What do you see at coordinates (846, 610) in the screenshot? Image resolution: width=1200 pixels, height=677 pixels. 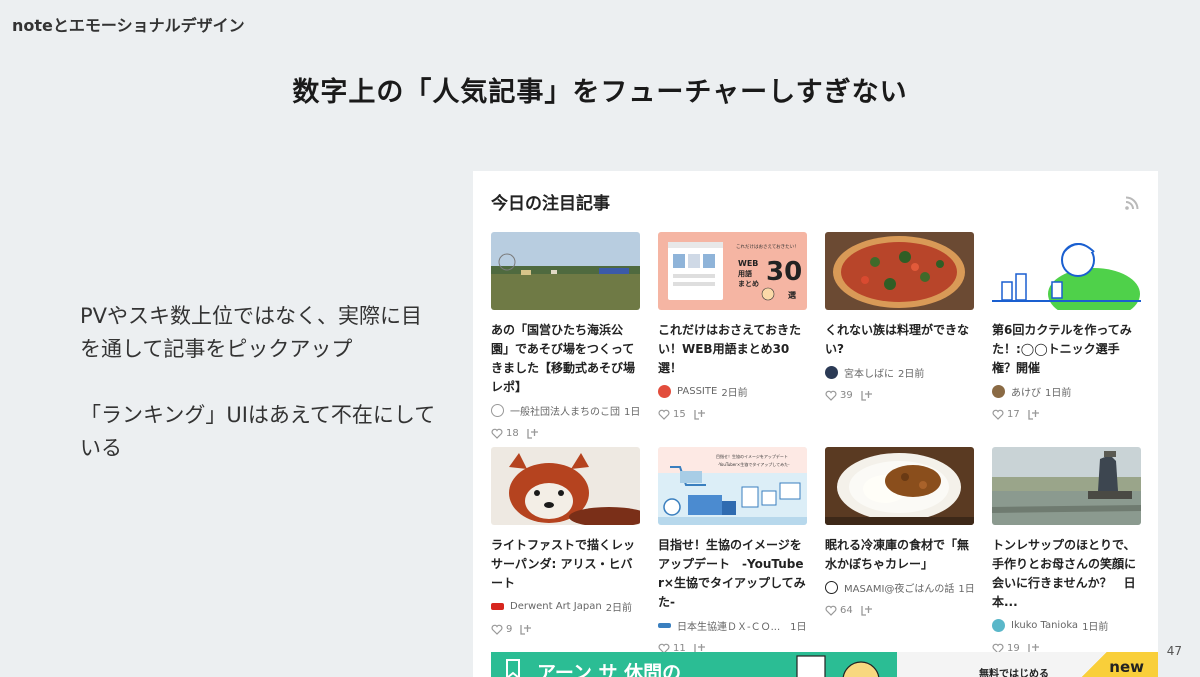 I see `like-count: 64` at bounding box center [846, 610].